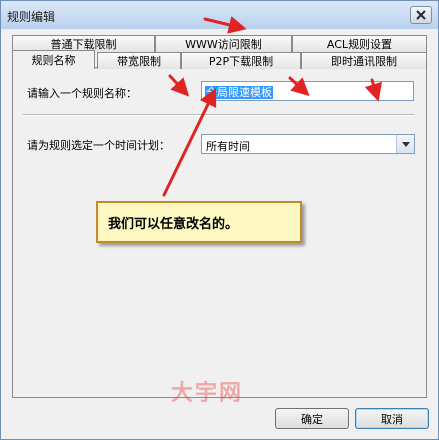  I want to click on schedule-select: 所有时间, so click(308, 144).